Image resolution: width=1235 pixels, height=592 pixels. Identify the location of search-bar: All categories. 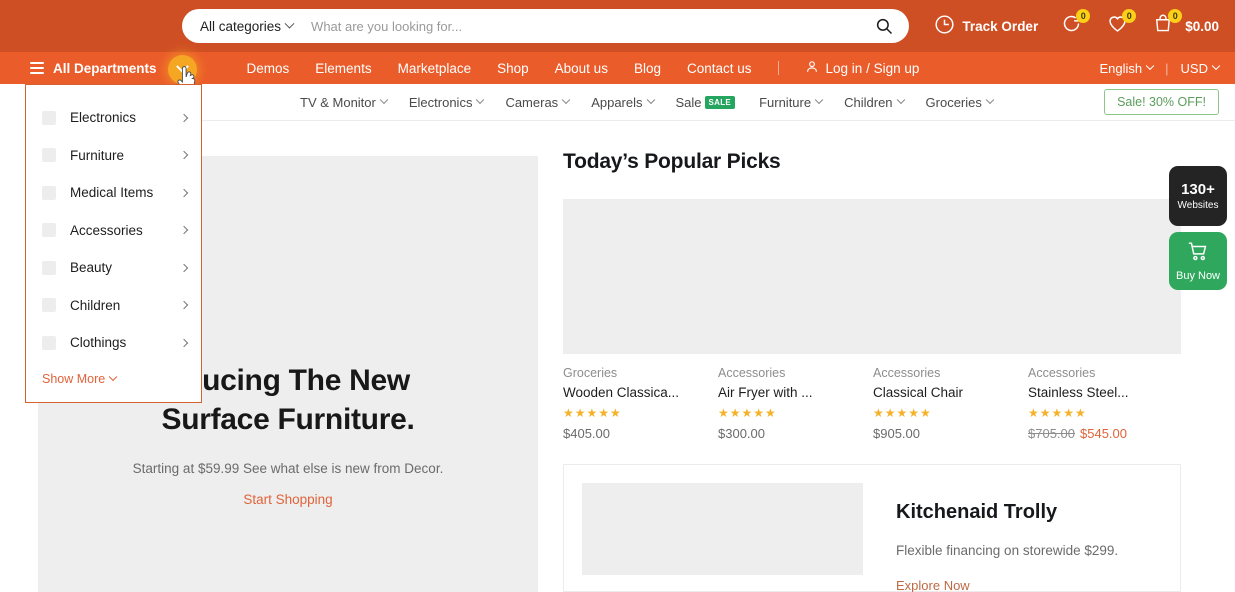
(545, 26).